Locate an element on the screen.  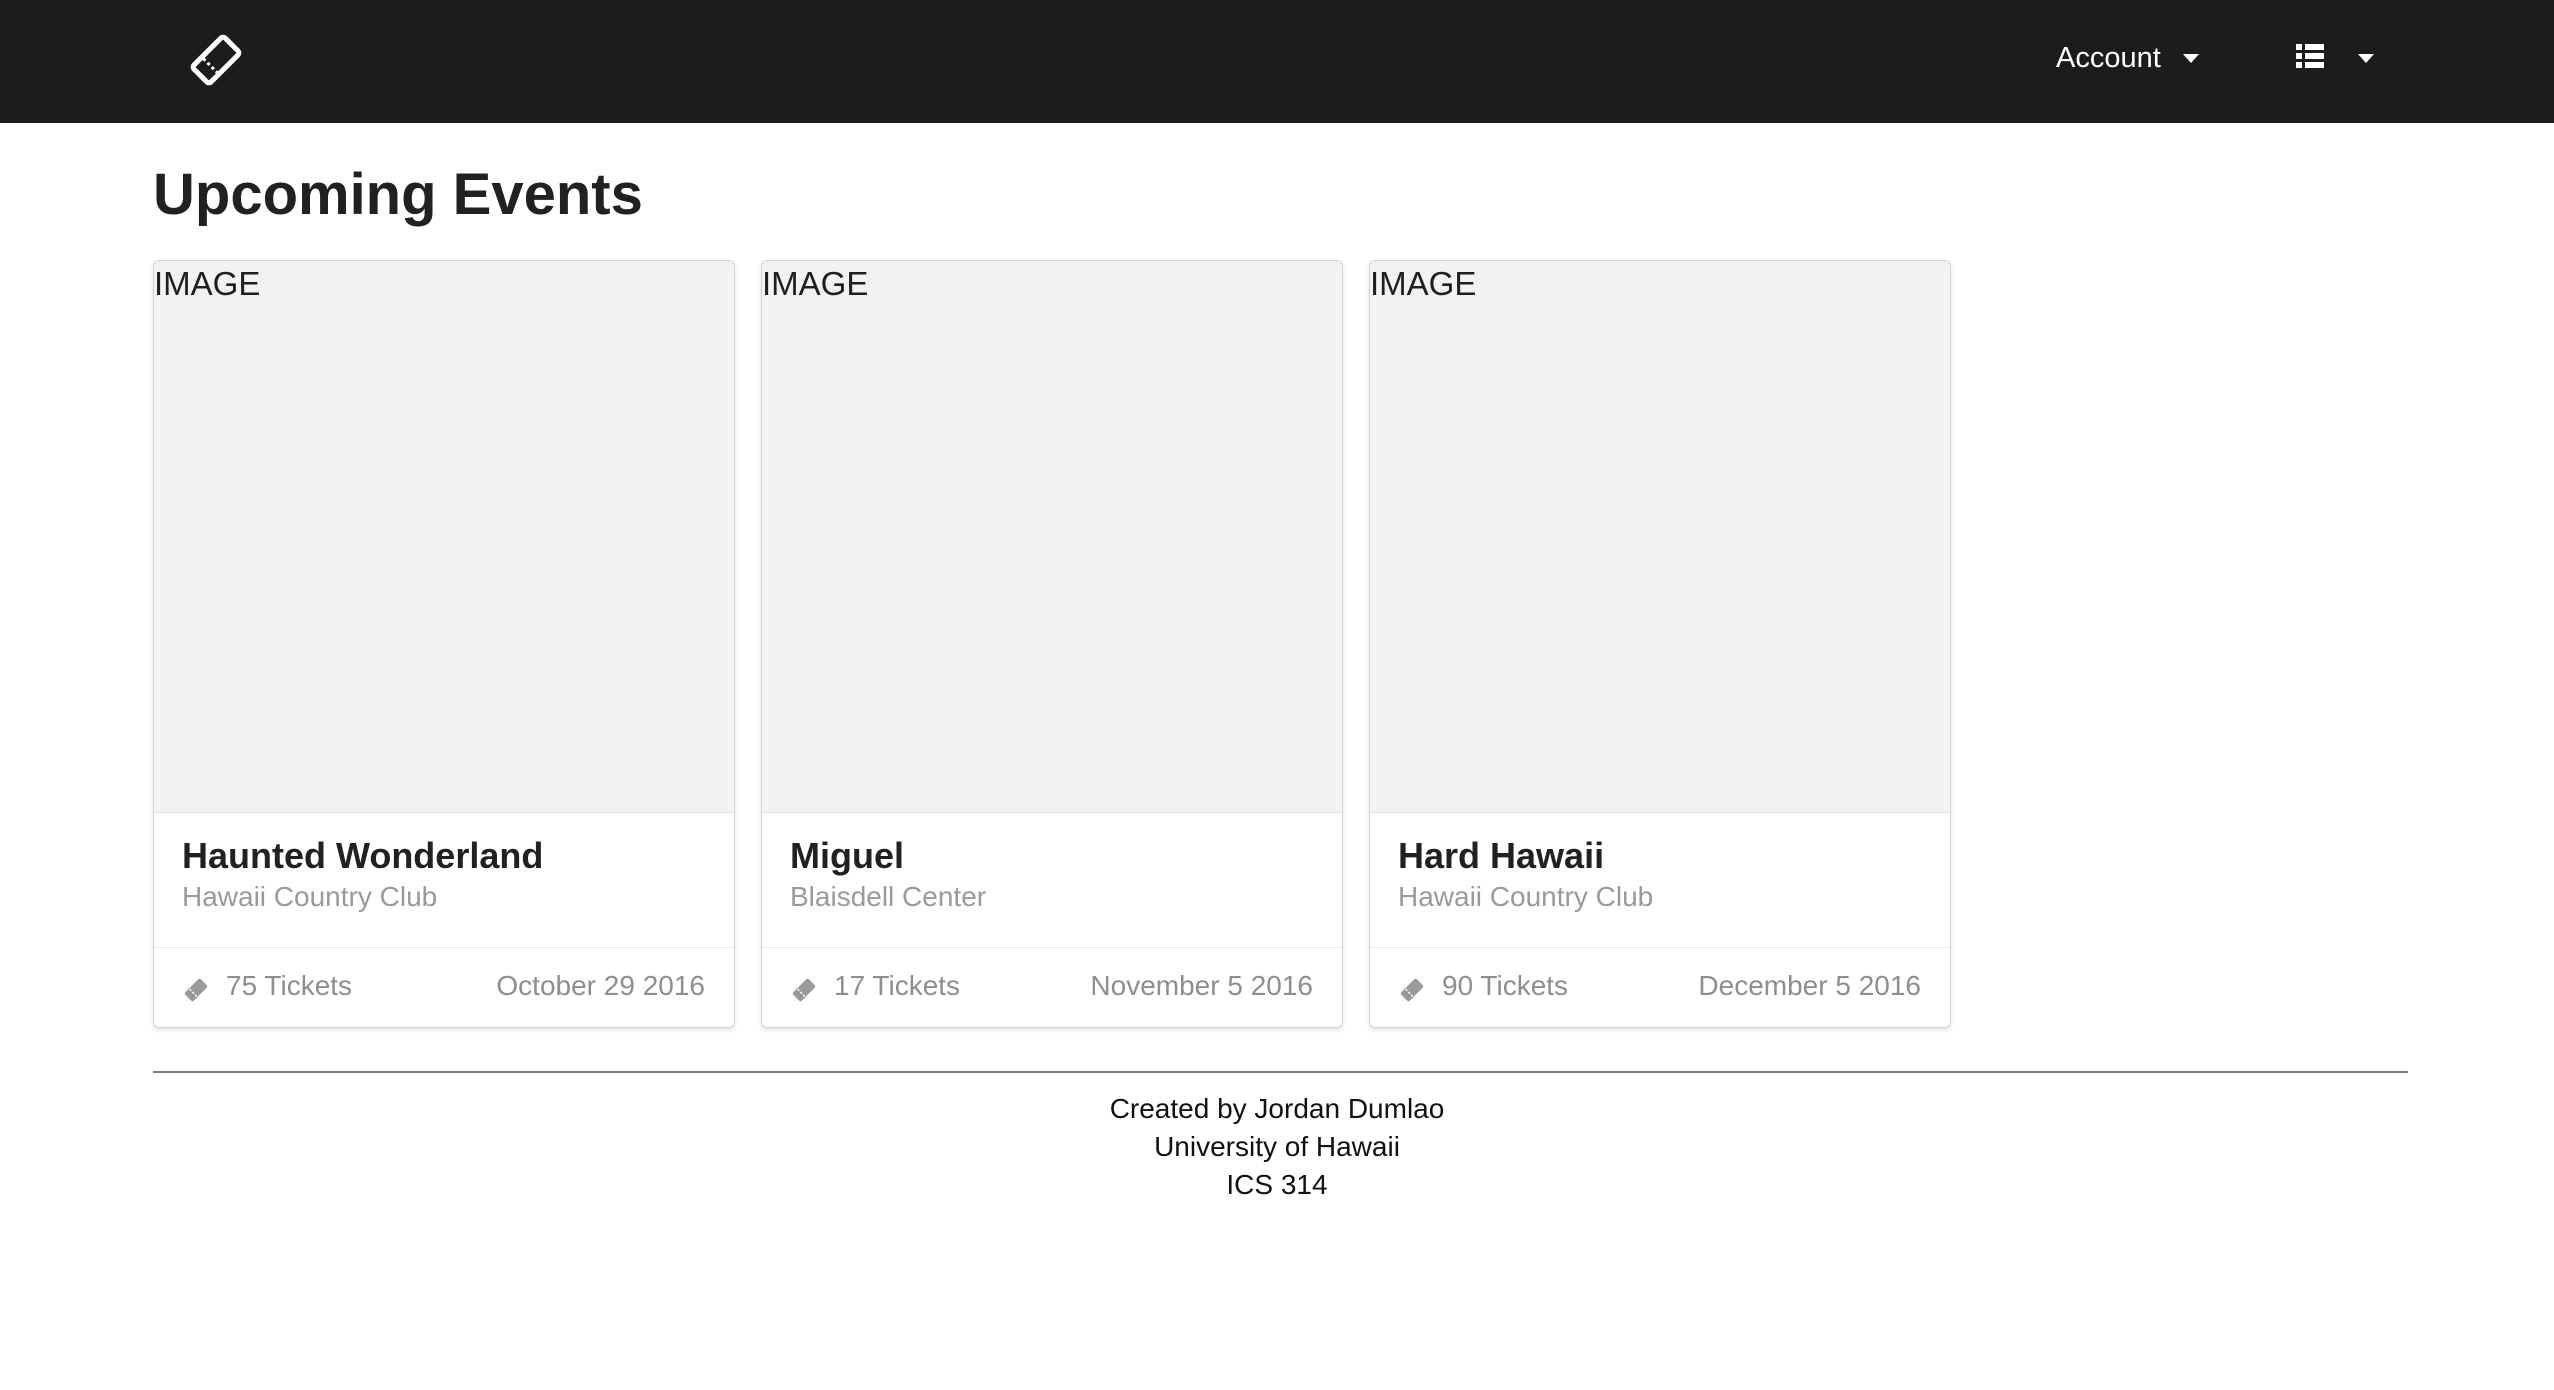
footer-university: University of Hawaii is located at coordinates (1277, 1146).